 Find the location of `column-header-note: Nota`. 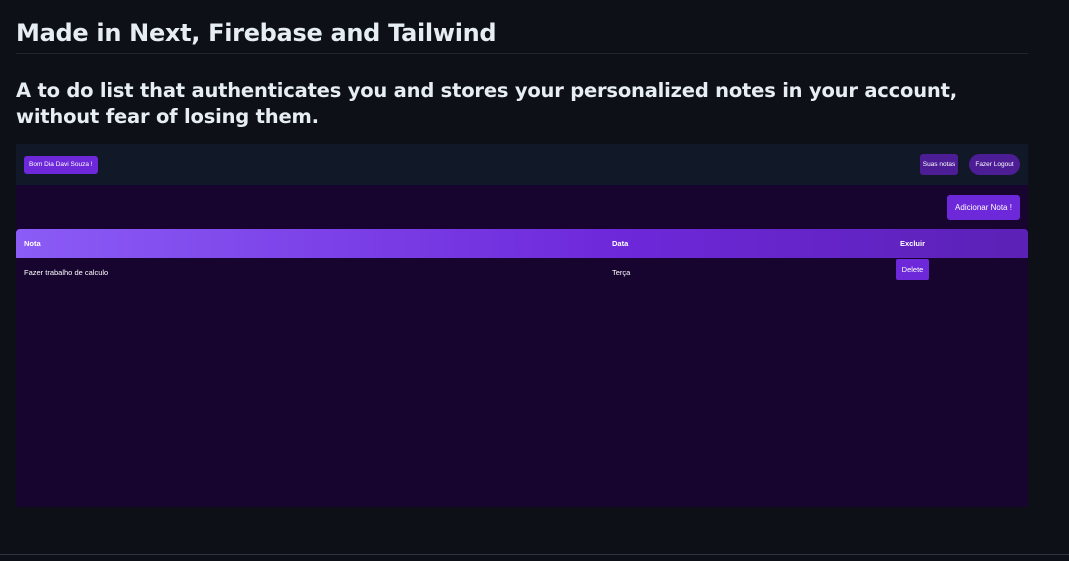

column-header-note: Nota is located at coordinates (32, 243).